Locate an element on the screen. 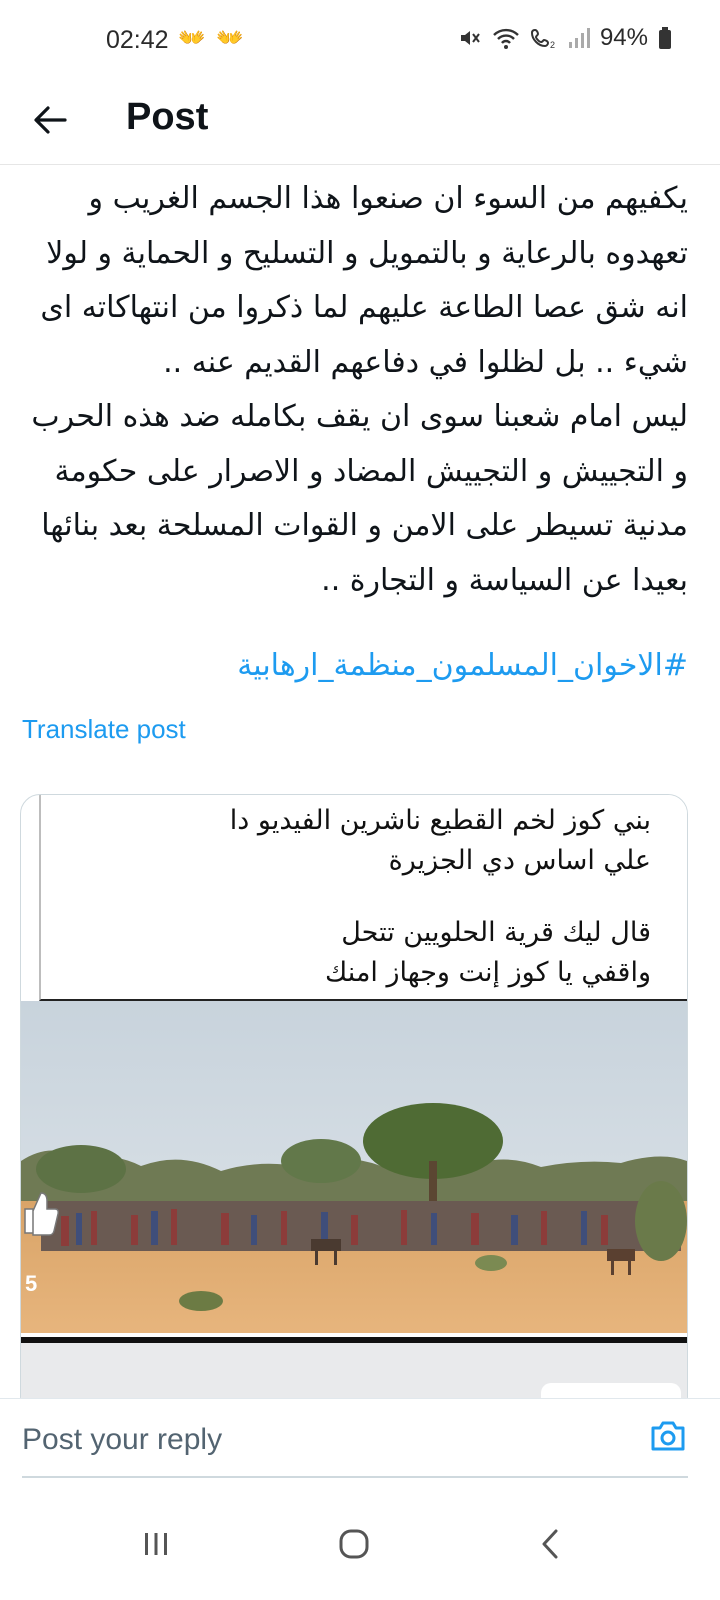 This screenshot has height=1600, width=720. system-nav-bar is located at coordinates (360, 1543).